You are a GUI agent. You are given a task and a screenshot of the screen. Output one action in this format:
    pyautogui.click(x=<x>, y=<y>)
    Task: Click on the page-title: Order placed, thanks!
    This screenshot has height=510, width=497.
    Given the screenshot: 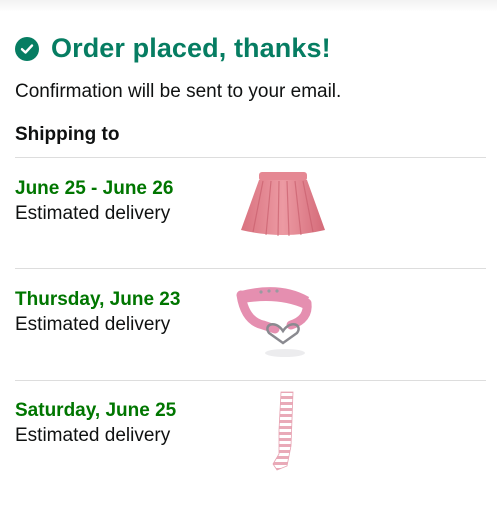 What is the action you would take?
    pyautogui.click(x=191, y=48)
    